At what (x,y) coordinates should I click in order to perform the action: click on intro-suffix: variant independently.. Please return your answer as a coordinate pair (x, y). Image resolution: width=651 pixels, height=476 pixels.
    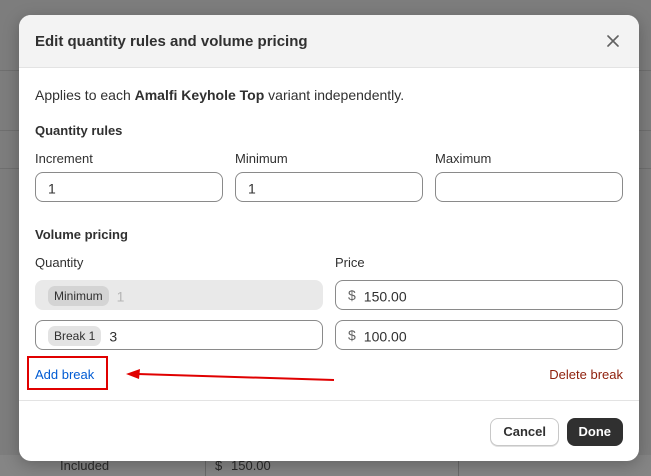
    Looking at the image, I should click on (334, 95).